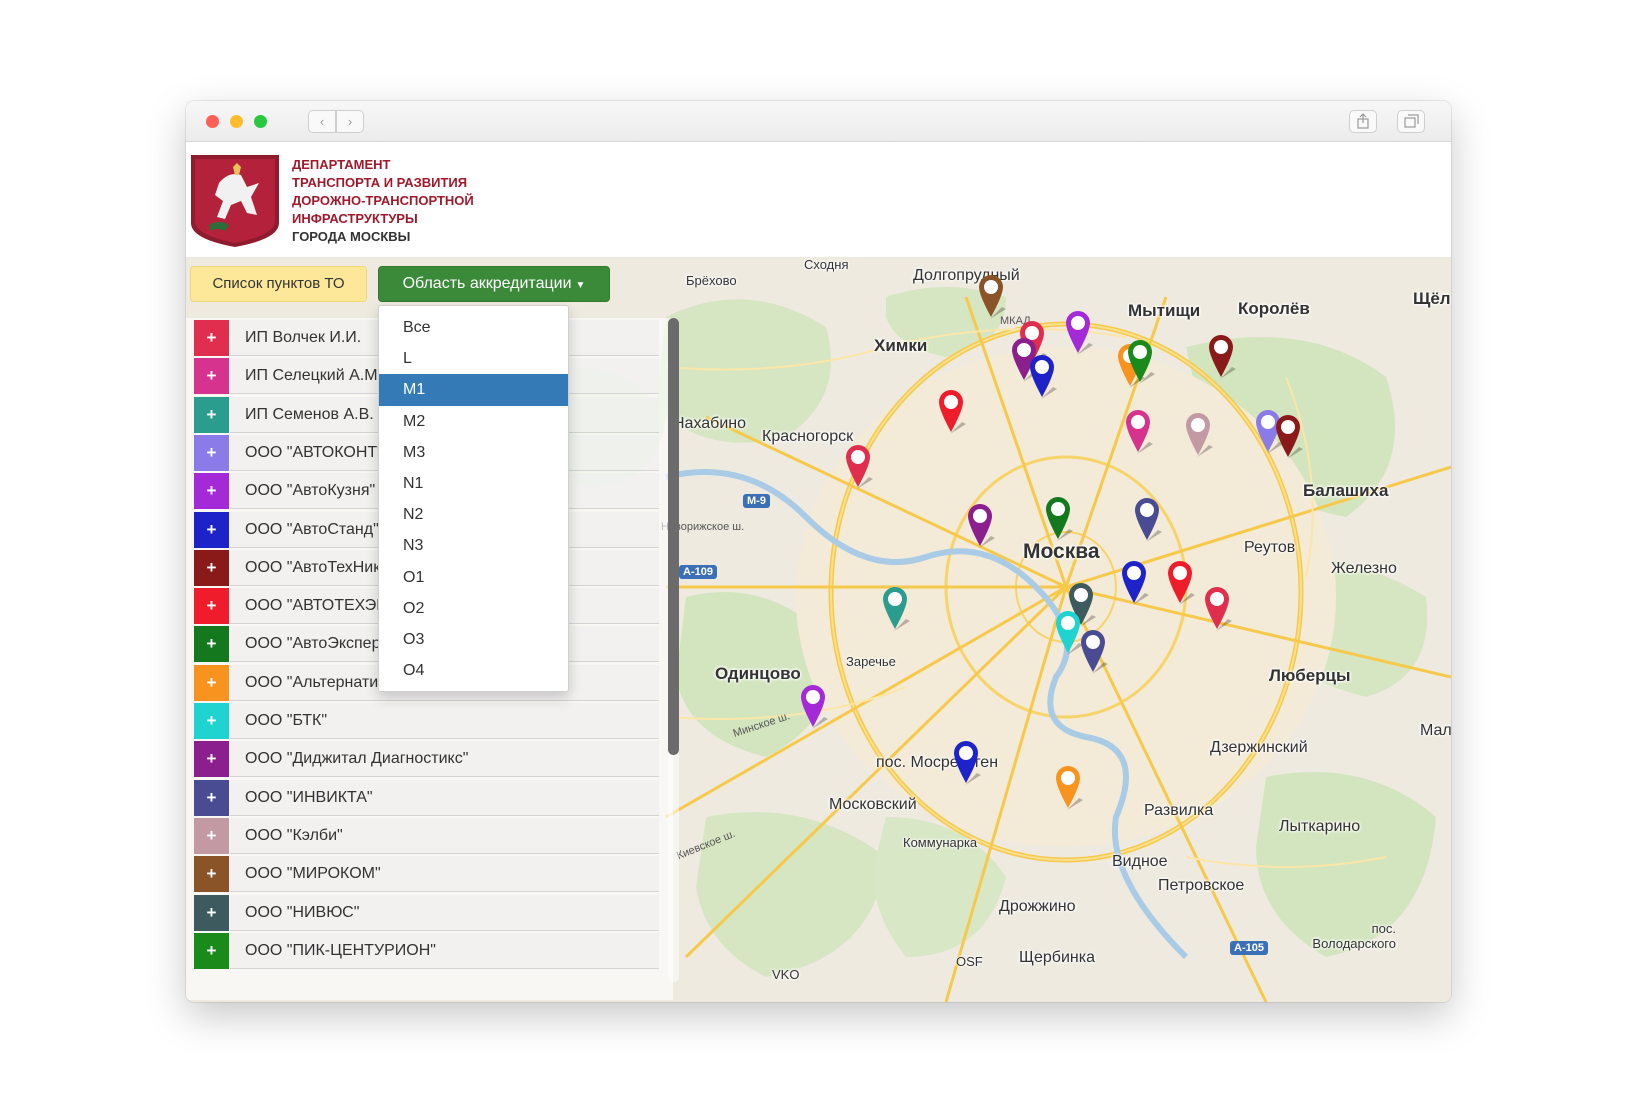  Describe the element at coordinates (808, 436) in the screenshot. I see `place-krasnogorsk: Красногорск` at that location.